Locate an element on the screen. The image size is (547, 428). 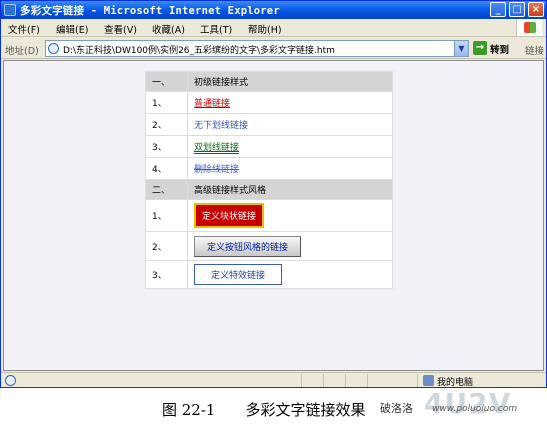
table-row: 2、 无下划线链接 is located at coordinates (269, 124).